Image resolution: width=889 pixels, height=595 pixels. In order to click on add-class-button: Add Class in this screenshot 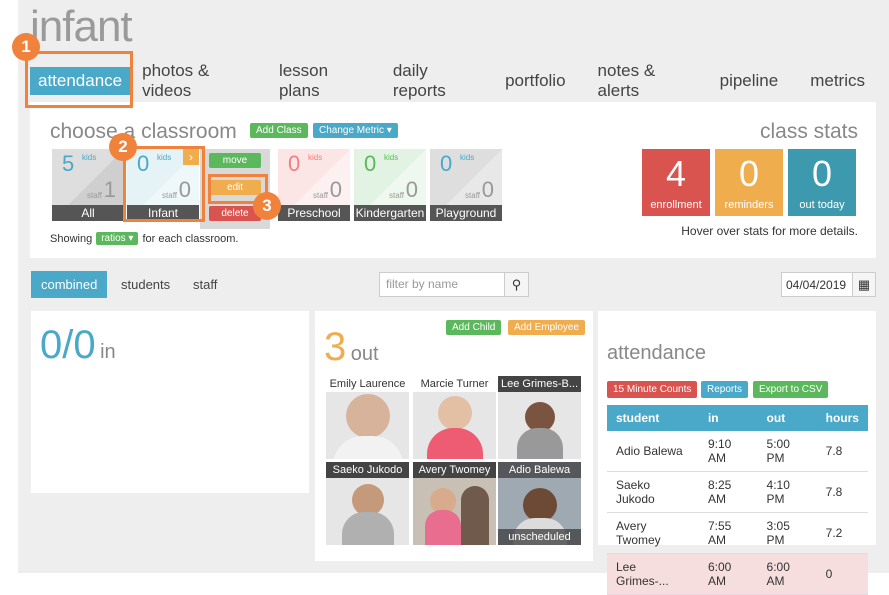, I will do `click(279, 130)`.